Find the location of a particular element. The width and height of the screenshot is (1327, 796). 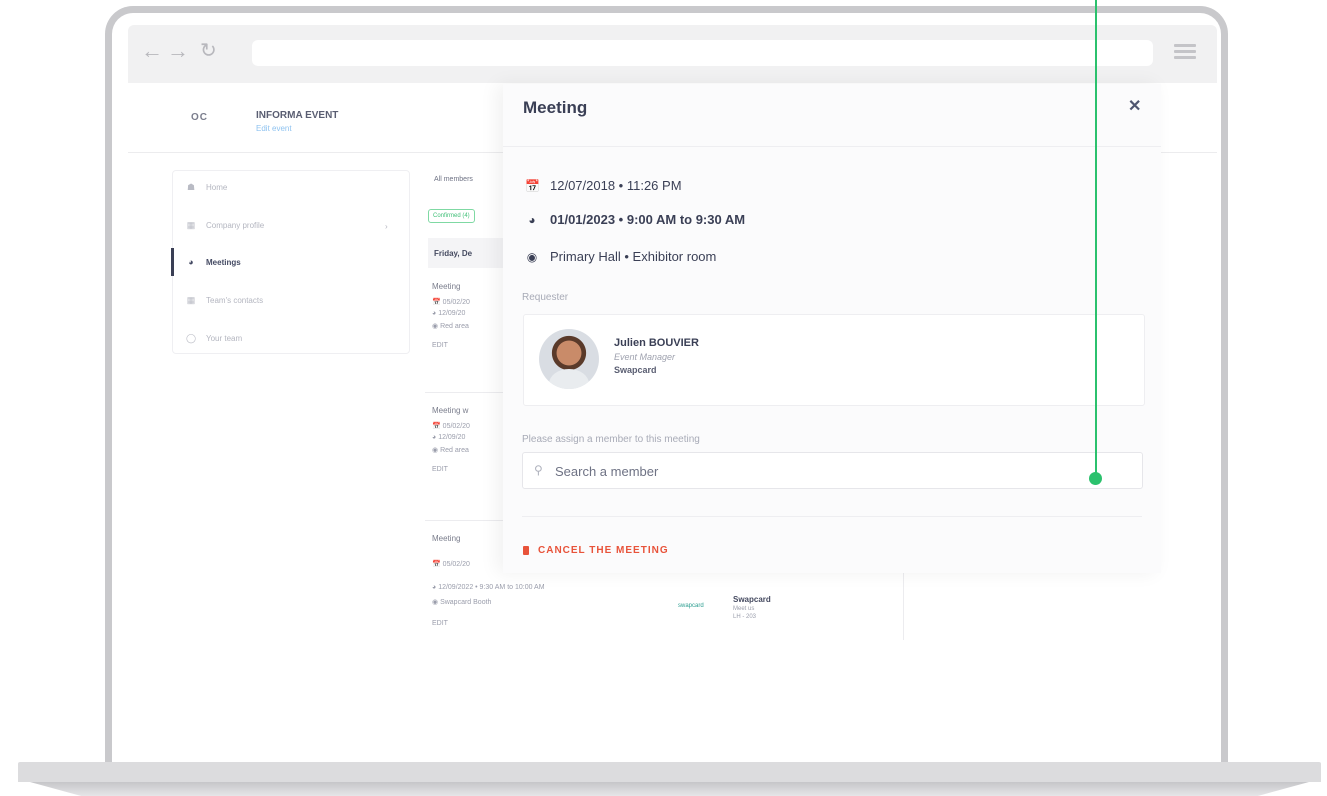

created-date-text: 12/07/2018 • 11:26 PM is located at coordinates (616, 185).